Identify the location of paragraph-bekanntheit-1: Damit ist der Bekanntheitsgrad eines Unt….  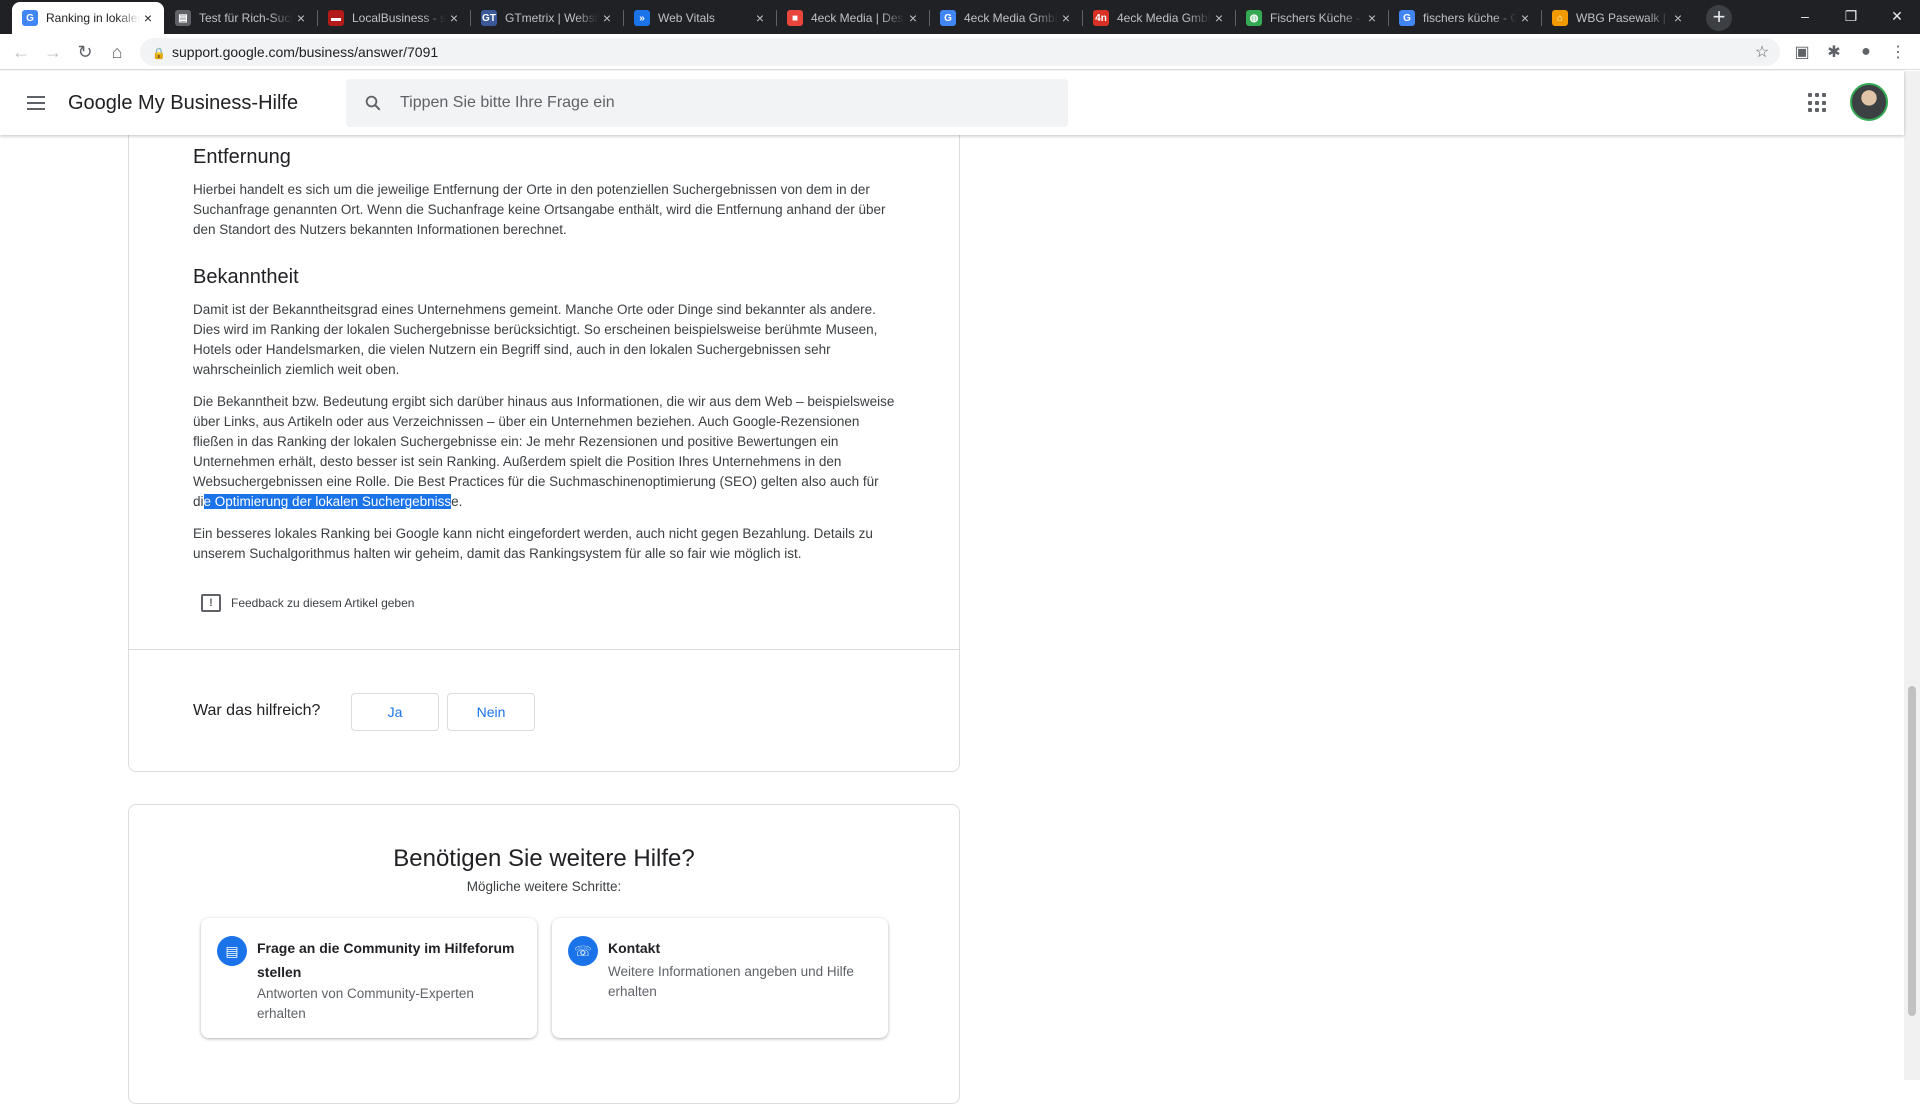
(535, 339).